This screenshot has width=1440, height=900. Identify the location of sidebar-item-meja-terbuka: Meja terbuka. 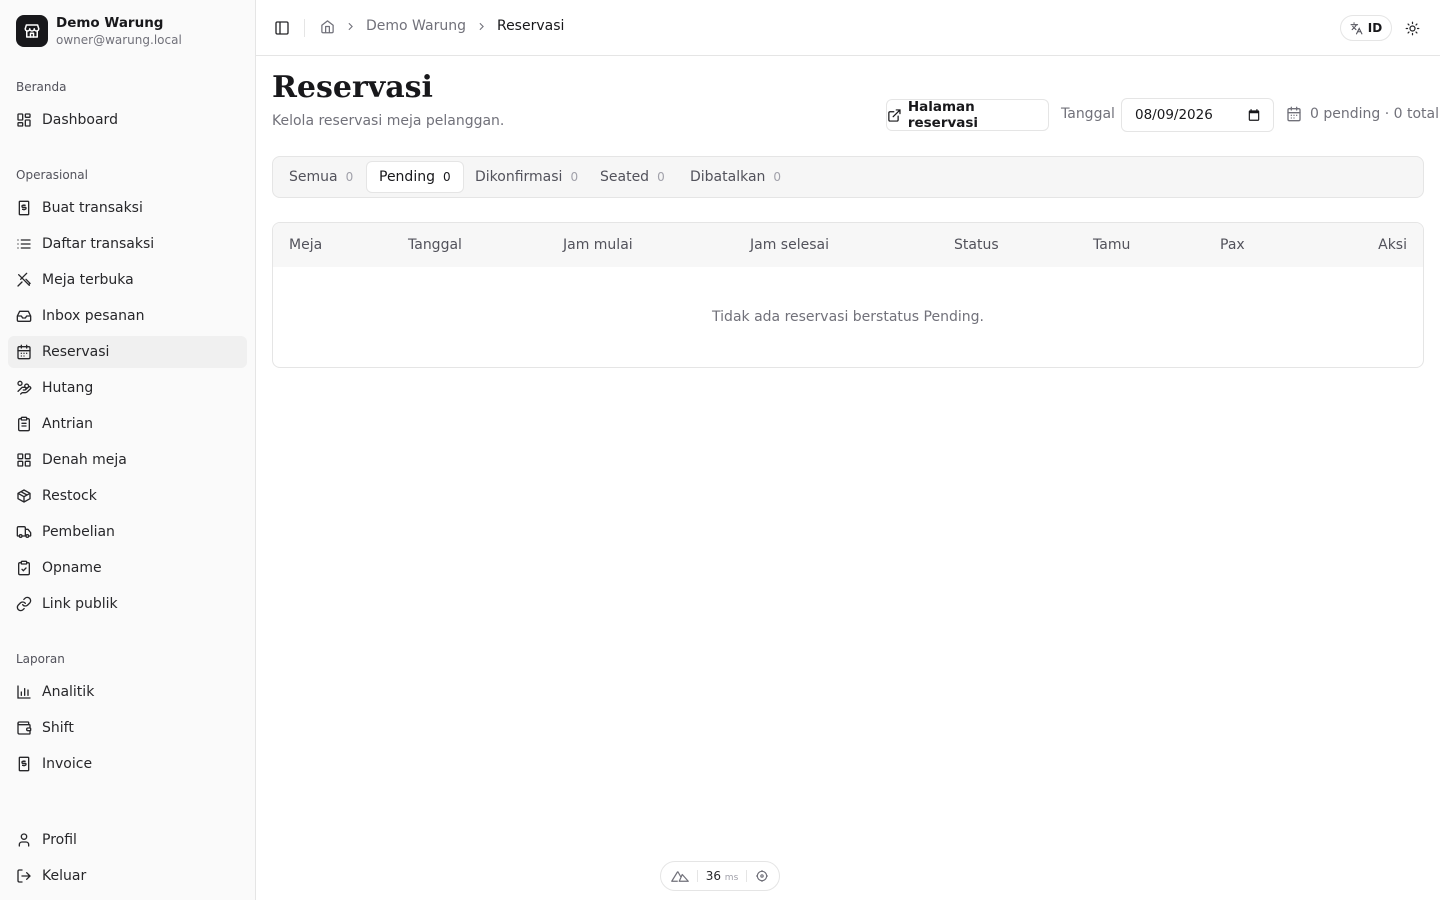
(127, 280).